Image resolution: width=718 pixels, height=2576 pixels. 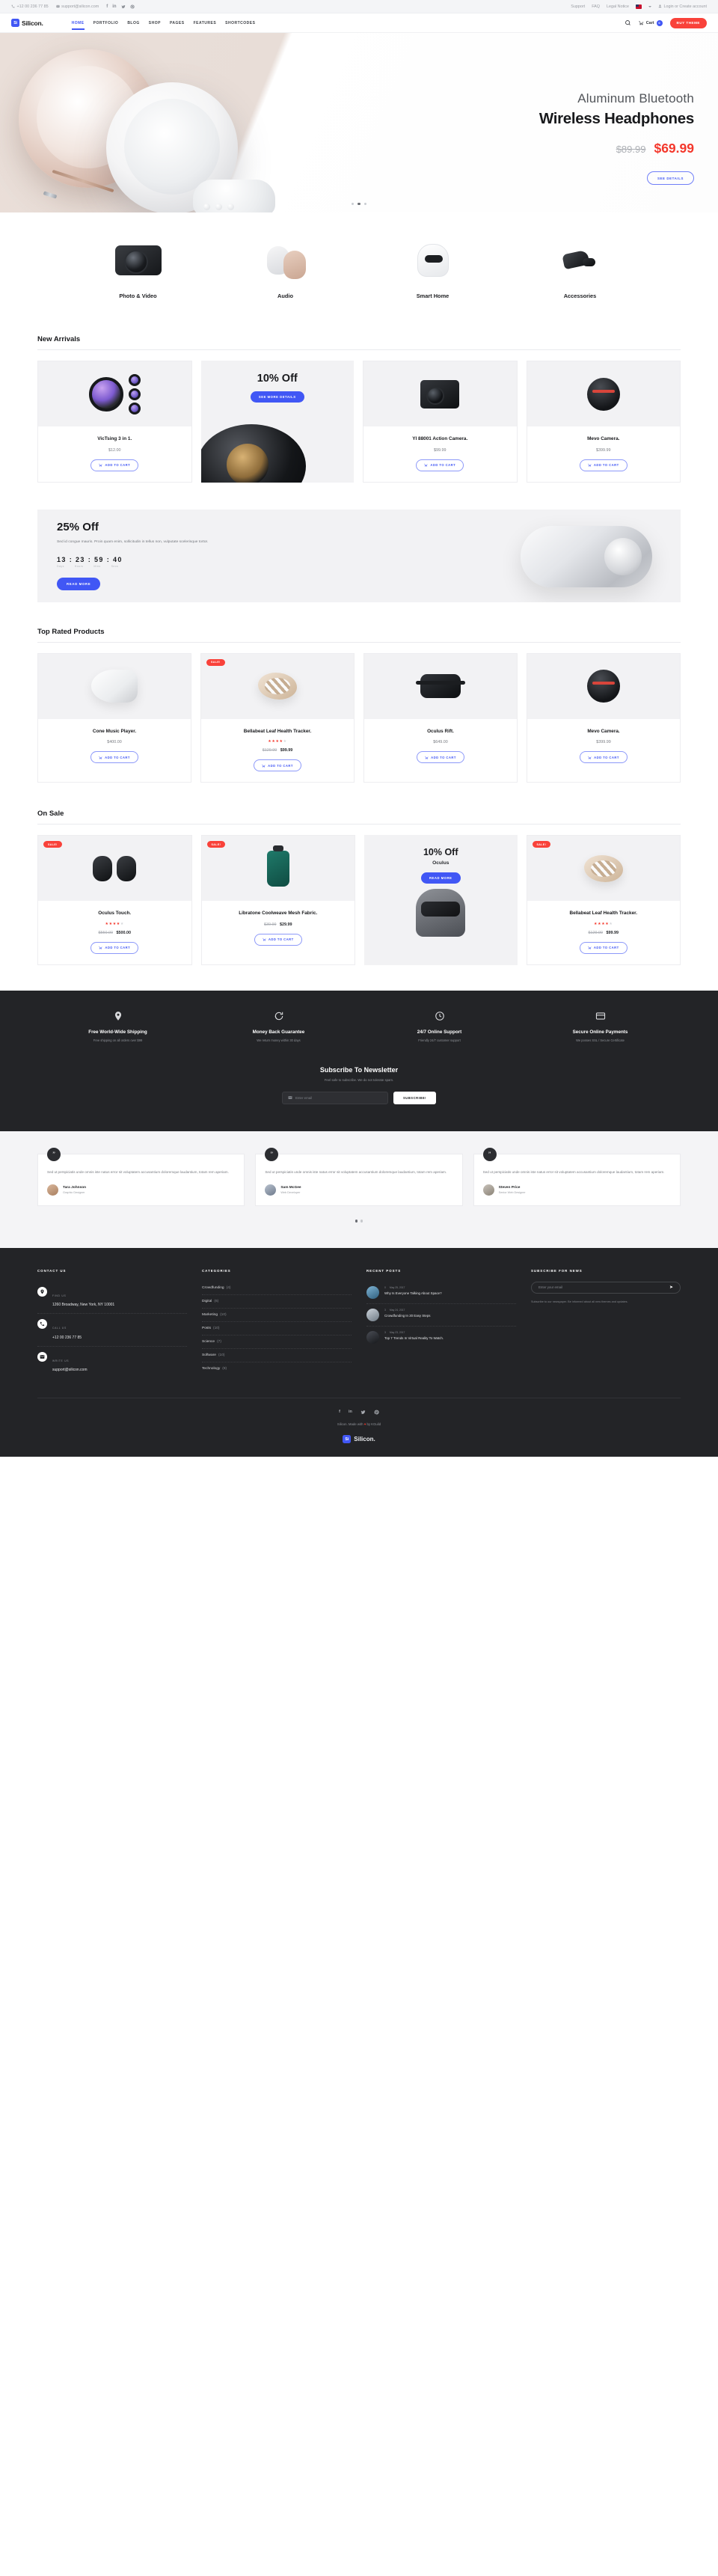 I want to click on footer-category-item: Marketing (10), so click(x=277, y=1315).